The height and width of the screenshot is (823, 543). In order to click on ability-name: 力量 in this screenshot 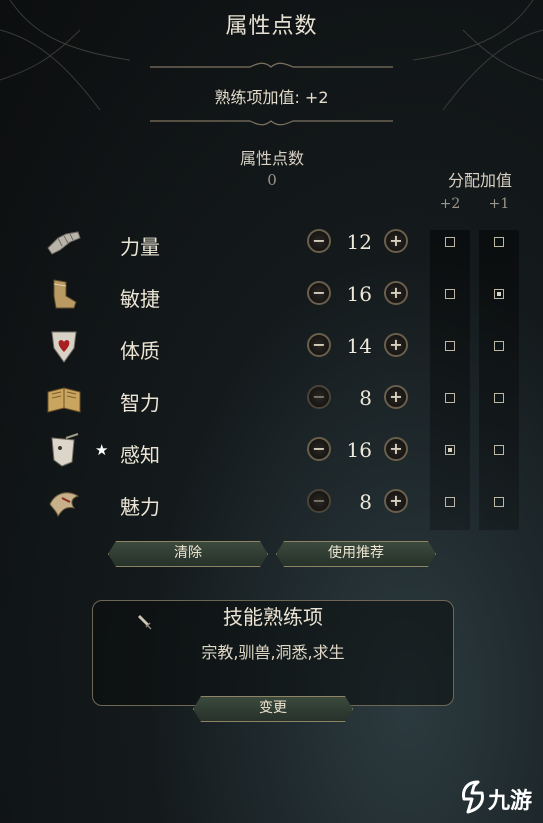, I will do `click(140, 247)`.